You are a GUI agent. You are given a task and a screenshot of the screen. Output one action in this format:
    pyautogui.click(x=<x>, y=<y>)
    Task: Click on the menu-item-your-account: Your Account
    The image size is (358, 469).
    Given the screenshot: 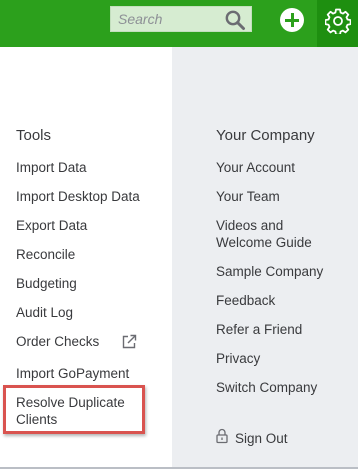 What is the action you would take?
    pyautogui.click(x=255, y=167)
    